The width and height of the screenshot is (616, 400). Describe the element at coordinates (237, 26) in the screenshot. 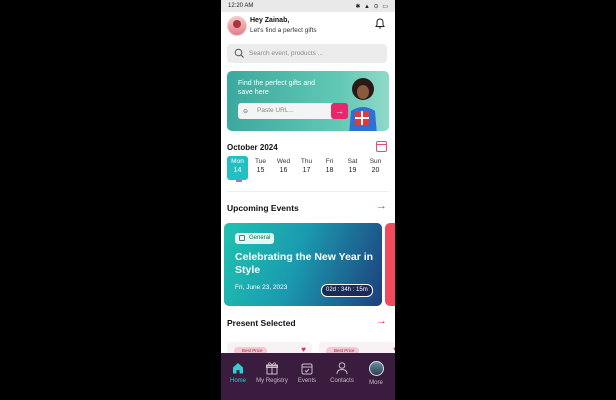

I see `avatar` at that location.